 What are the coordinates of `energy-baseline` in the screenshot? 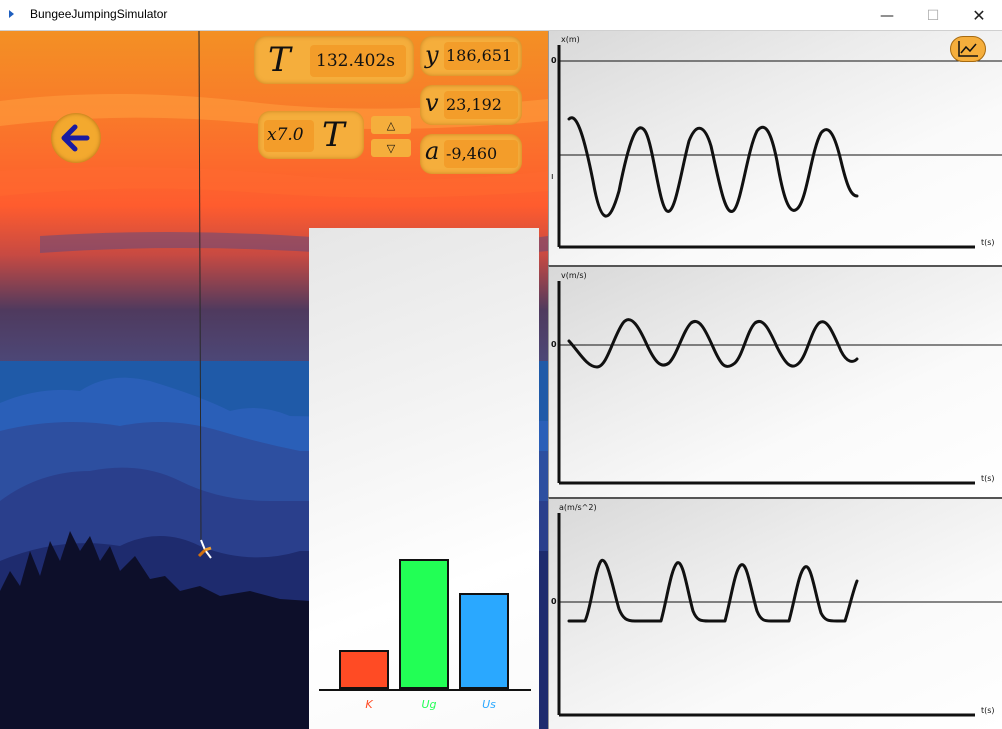 It's located at (425, 690).